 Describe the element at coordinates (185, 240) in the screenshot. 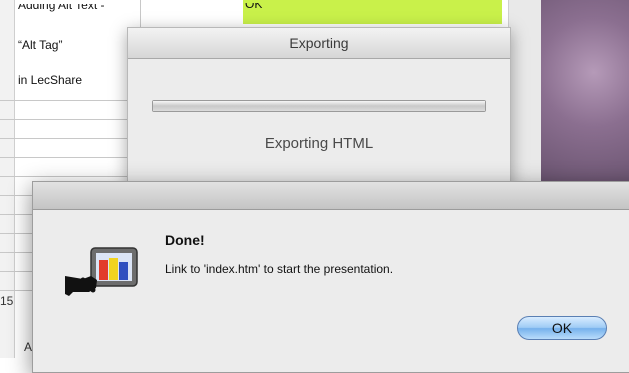

I see `done-dialog-title: Done!` at that location.